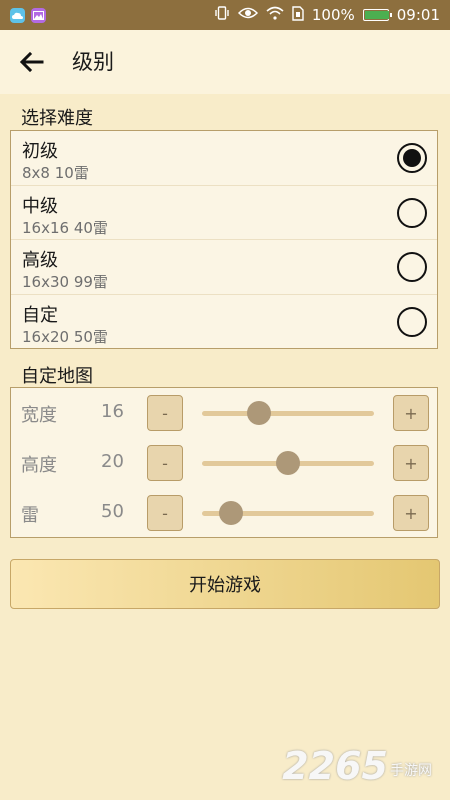 The width and height of the screenshot is (450, 800). What do you see at coordinates (377, 15) in the screenshot?
I see `battery-icon` at bounding box center [377, 15].